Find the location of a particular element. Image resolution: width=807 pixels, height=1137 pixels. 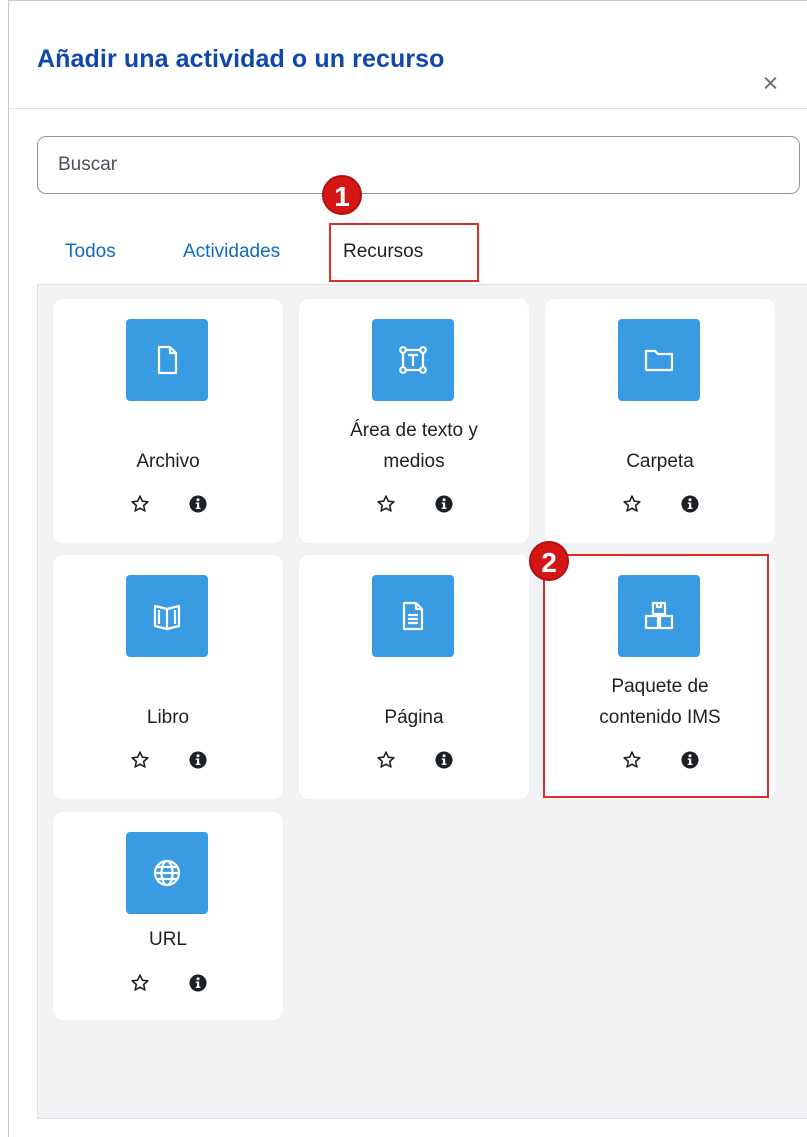

close-icon is located at coordinates (771, 83).